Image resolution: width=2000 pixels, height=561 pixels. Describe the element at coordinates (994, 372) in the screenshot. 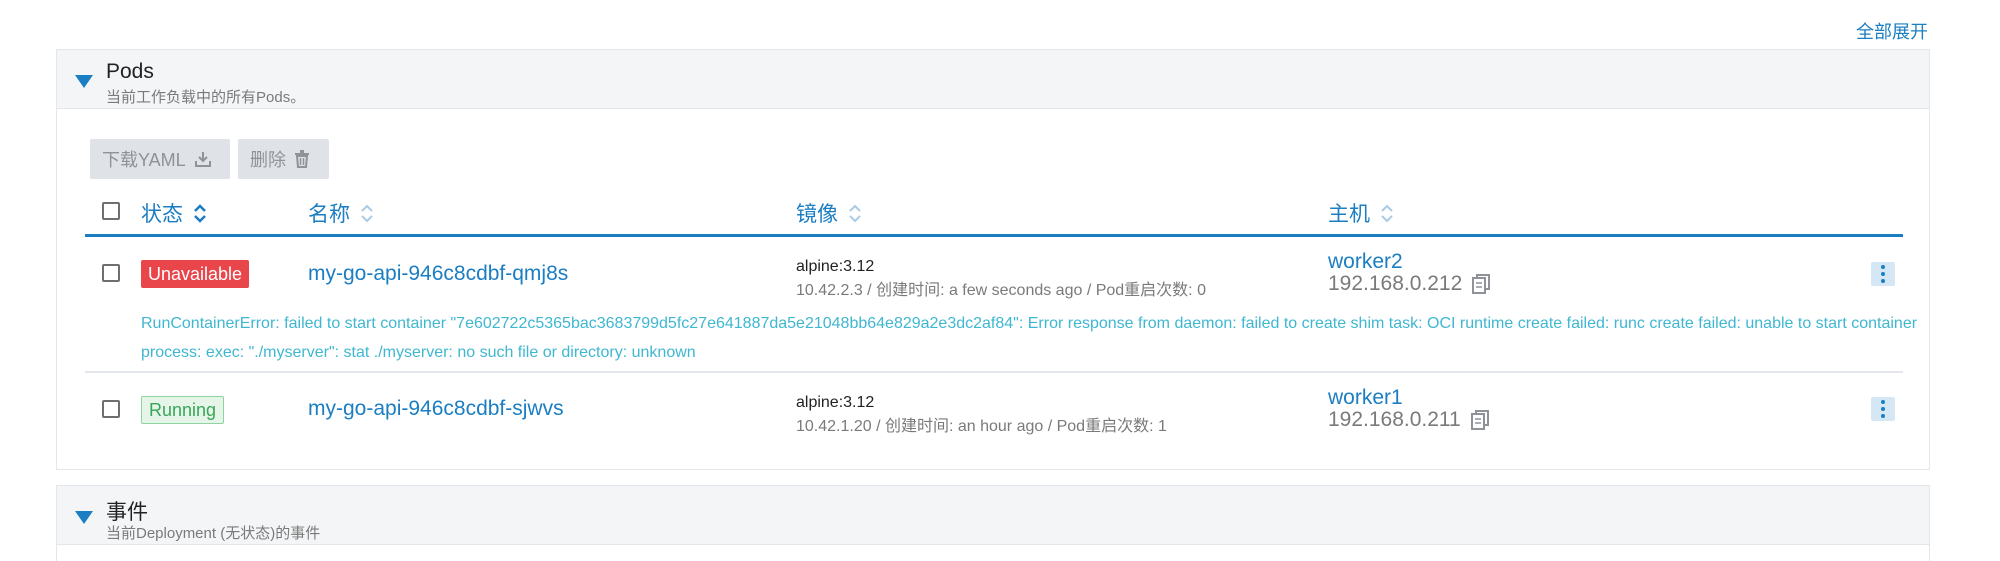

I see `row-divider` at that location.